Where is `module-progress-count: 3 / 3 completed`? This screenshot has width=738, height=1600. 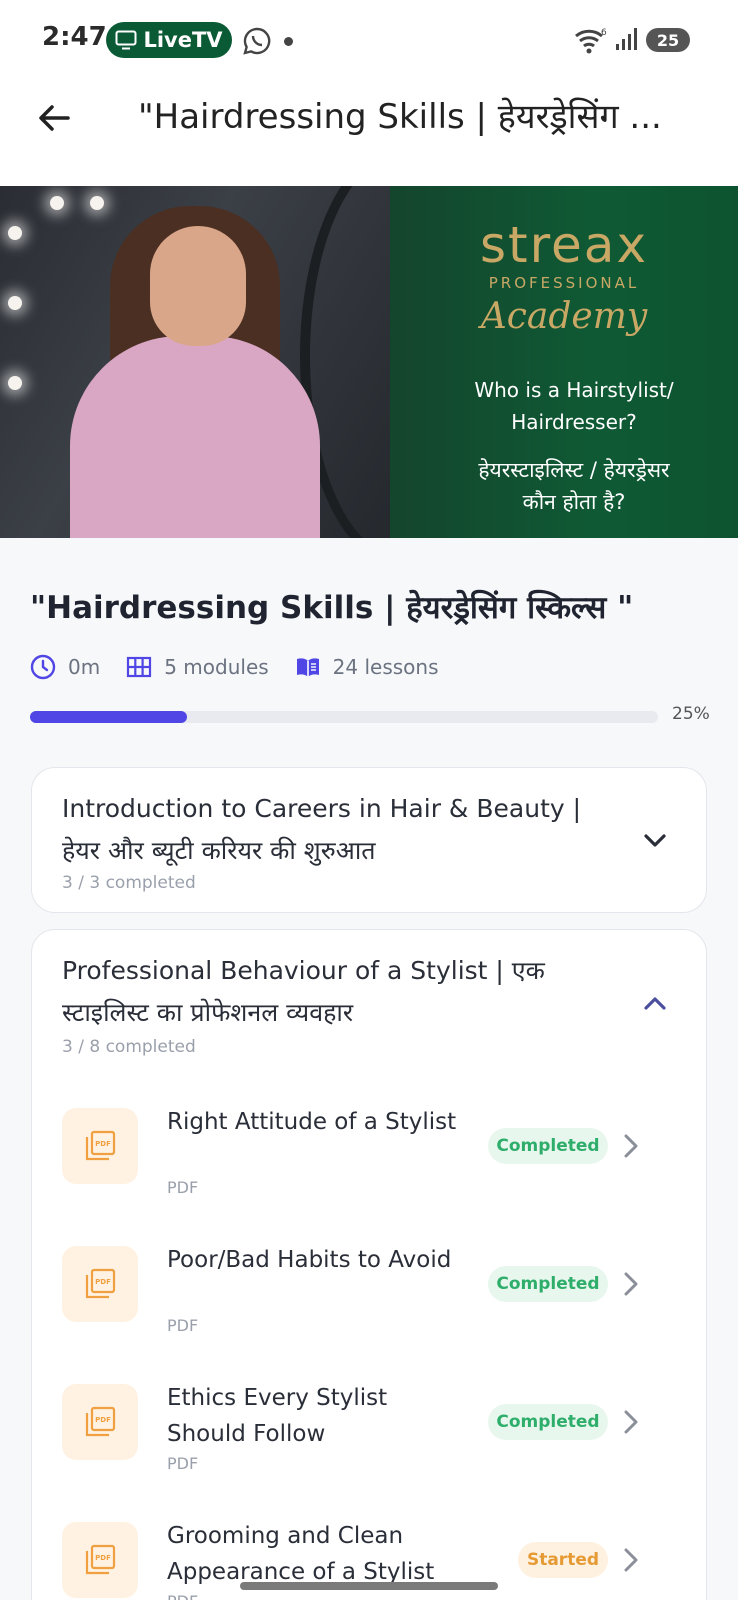
module-progress-count: 3 / 3 completed is located at coordinates (129, 883).